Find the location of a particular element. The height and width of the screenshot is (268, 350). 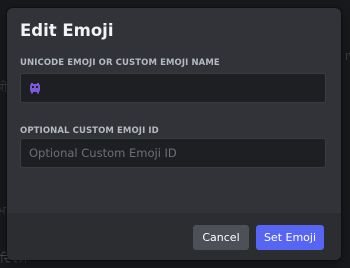

emoji-id-label: OPTIONAL CUSTOM EMOJI ID is located at coordinates (89, 131).